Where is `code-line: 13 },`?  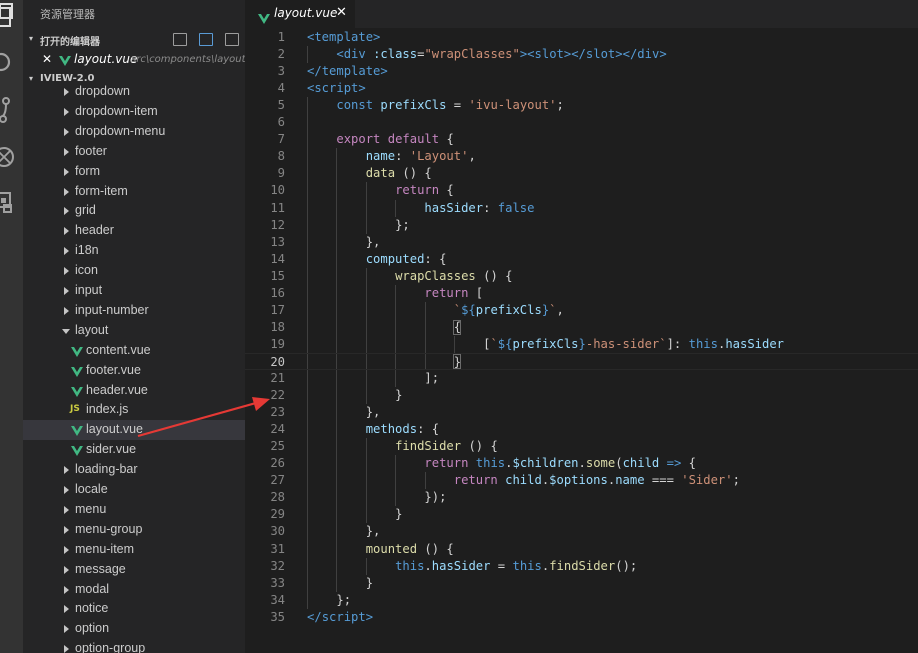
code-line: 13 }, is located at coordinates (581, 242).